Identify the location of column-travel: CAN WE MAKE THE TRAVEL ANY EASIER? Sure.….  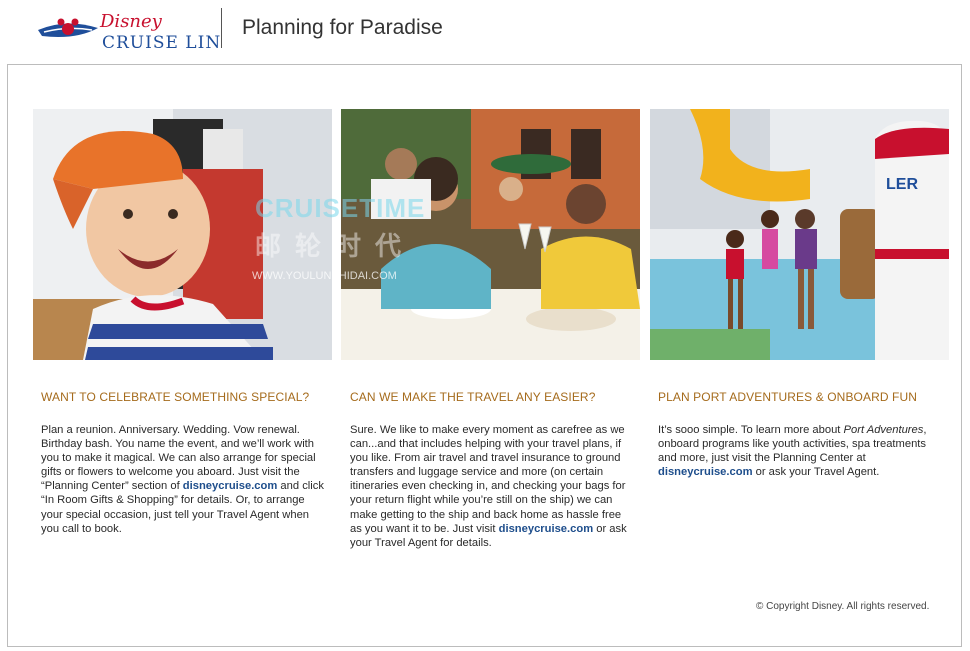
(492, 470).